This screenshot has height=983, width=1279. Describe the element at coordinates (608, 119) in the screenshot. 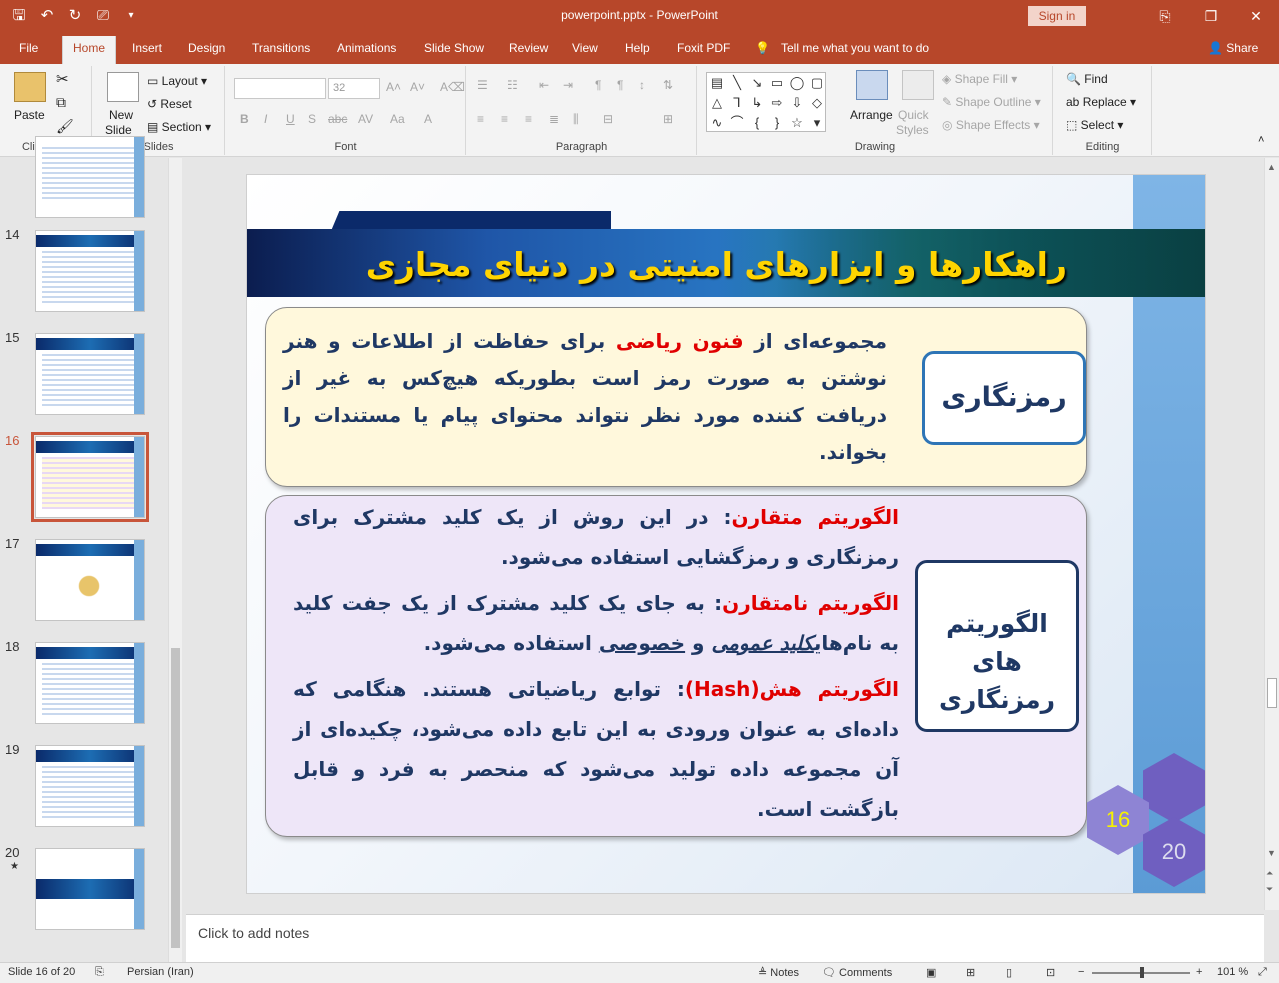

I see `align-text-icon: ⊟` at that location.